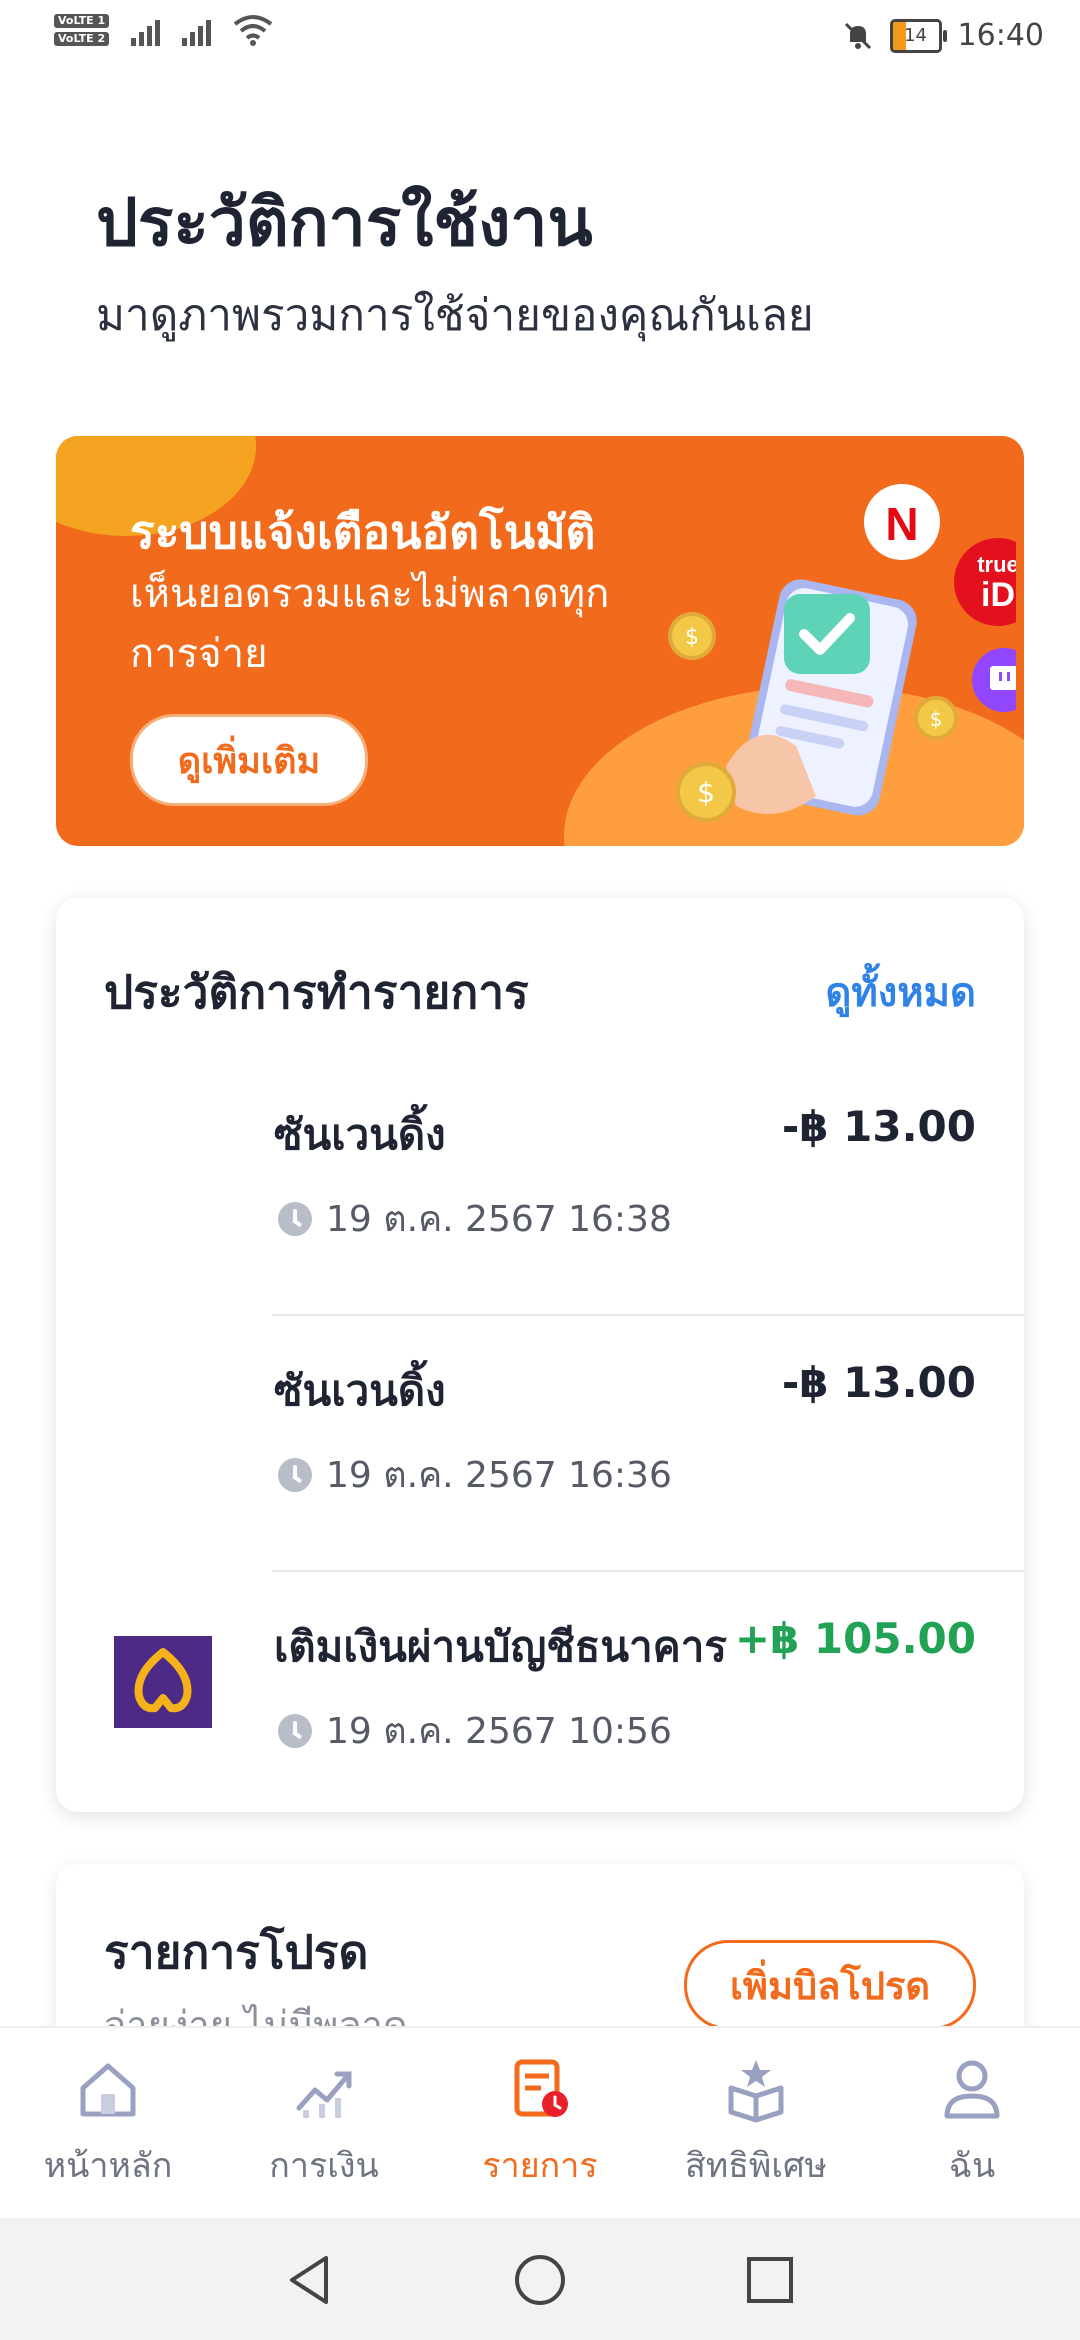 Image resolution: width=1080 pixels, height=2340 pixels. I want to click on transaction-amount: +฿ 105.00, so click(855, 1638).